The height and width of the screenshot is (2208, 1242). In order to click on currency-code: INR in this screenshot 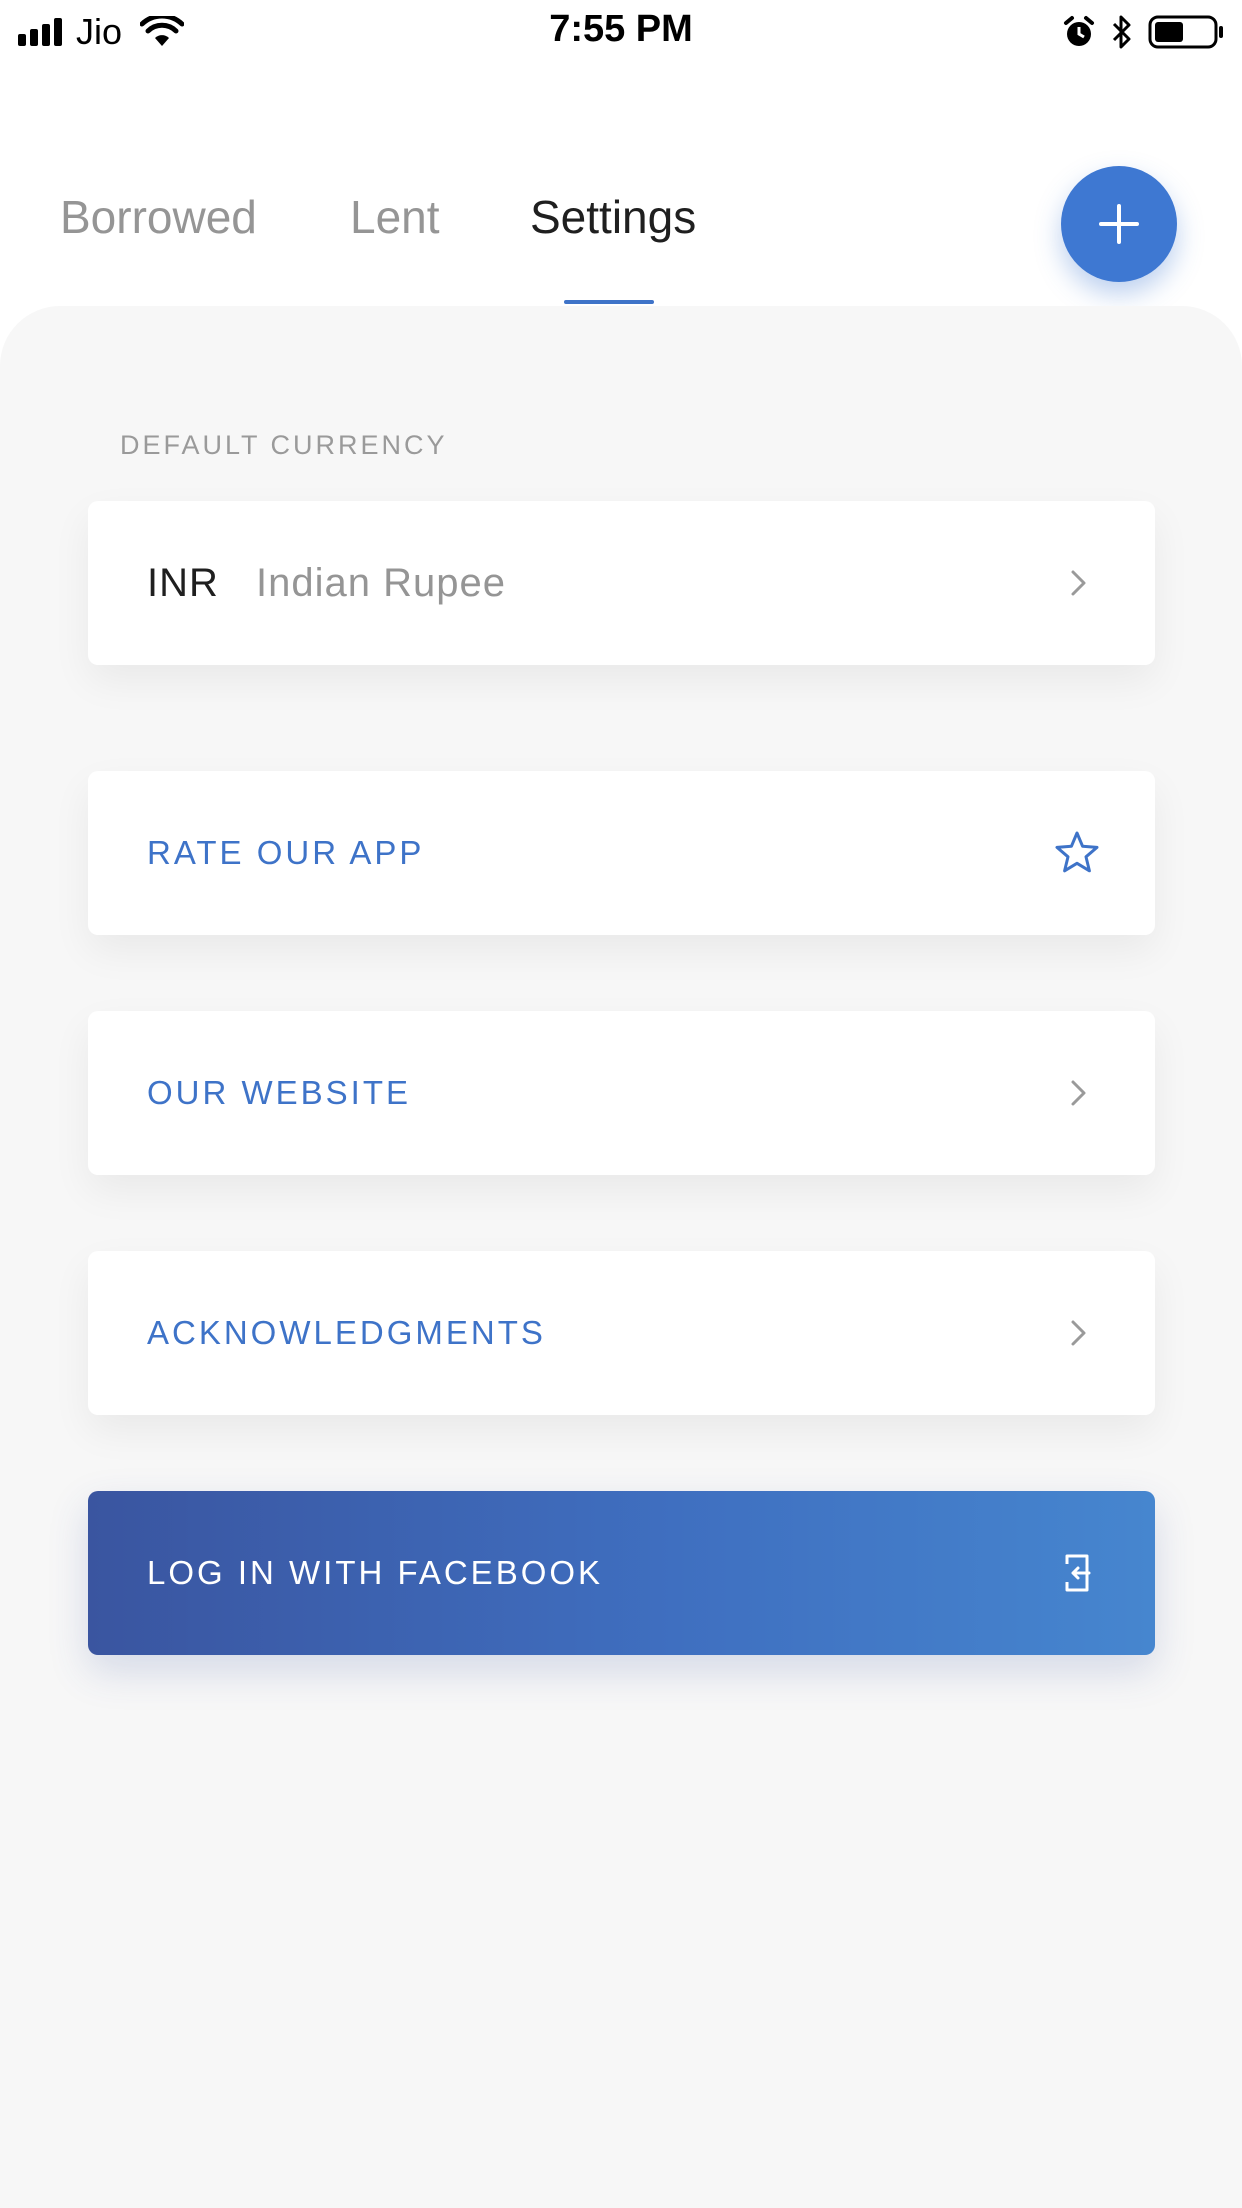, I will do `click(183, 583)`.